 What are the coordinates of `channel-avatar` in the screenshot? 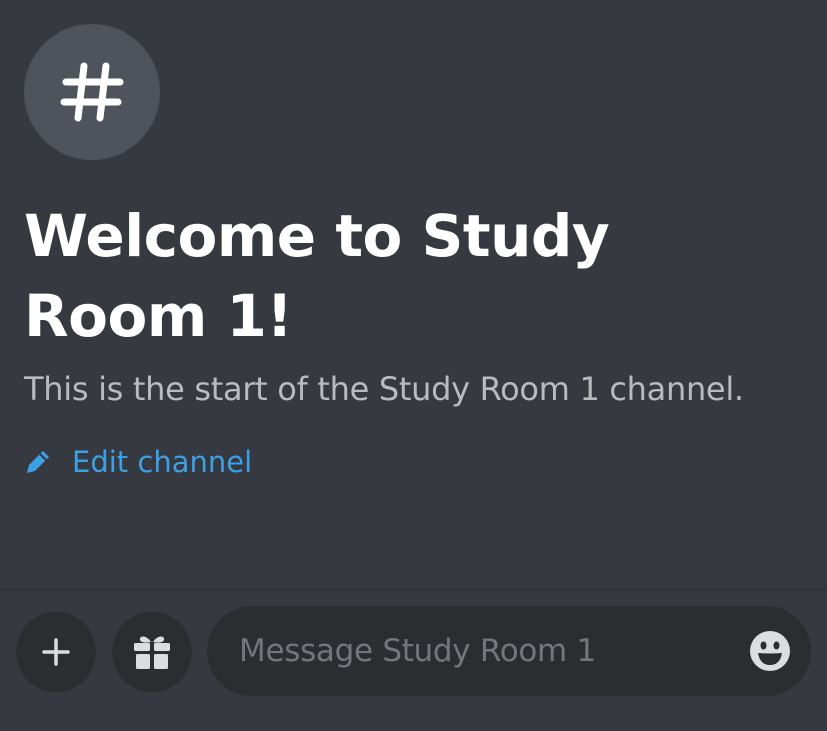 It's located at (92, 92).